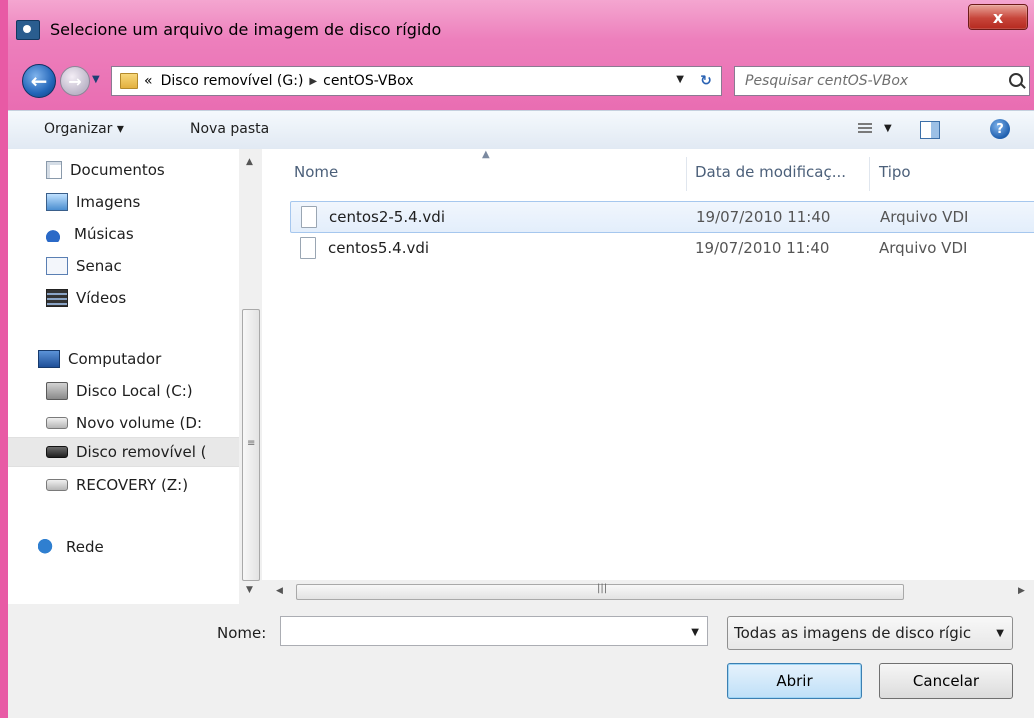  I want to click on navigation-scrollbar: ▲ ≡ ▼, so click(250, 376).